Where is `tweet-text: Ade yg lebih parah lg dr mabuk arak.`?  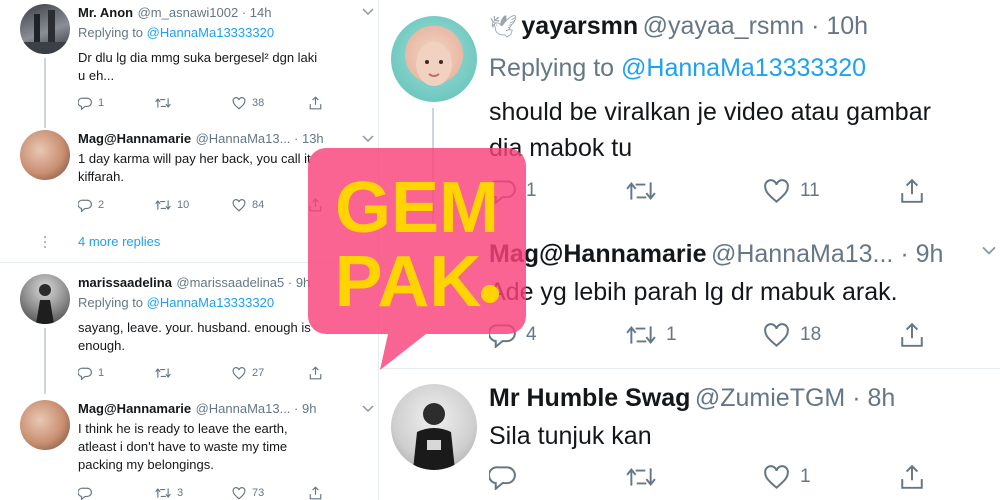 tweet-text: Ade yg lebih parah lg dr mabuk arak. is located at coordinates (693, 292).